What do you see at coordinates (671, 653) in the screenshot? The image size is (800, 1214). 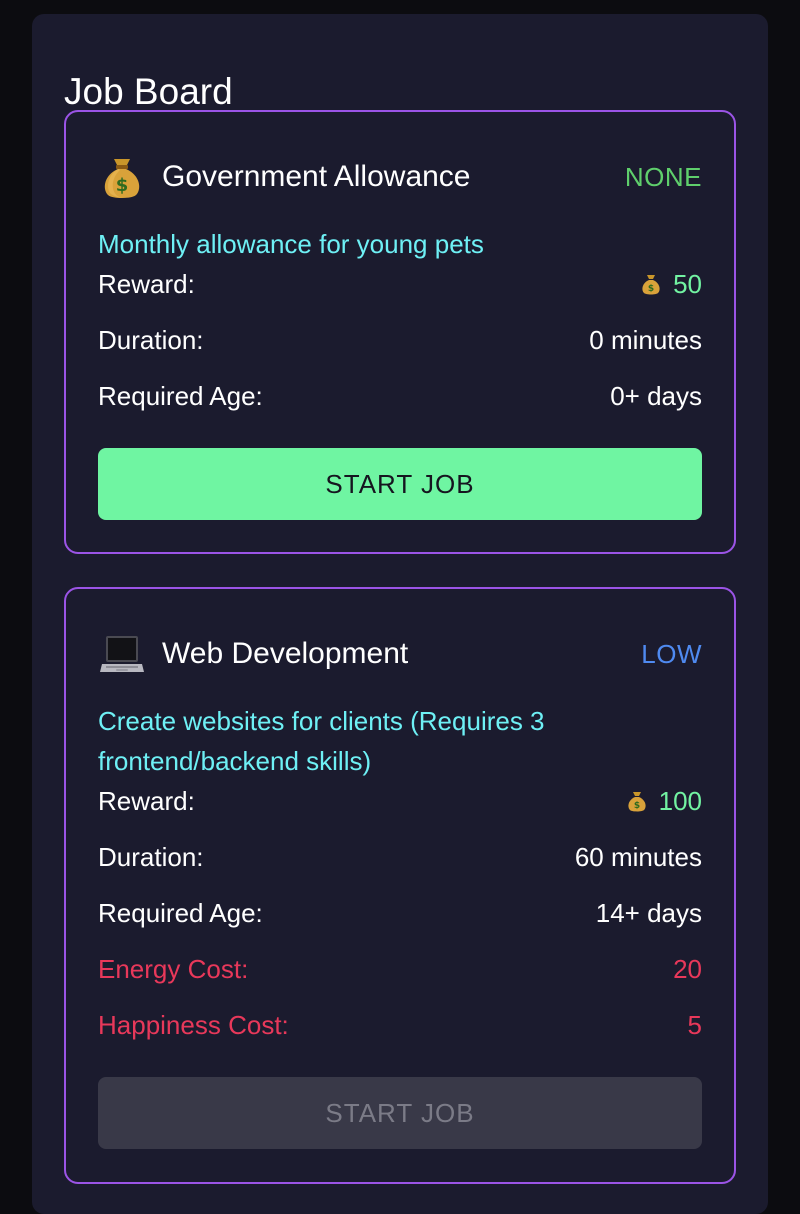 I see `job-level-badge: LOW` at bounding box center [671, 653].